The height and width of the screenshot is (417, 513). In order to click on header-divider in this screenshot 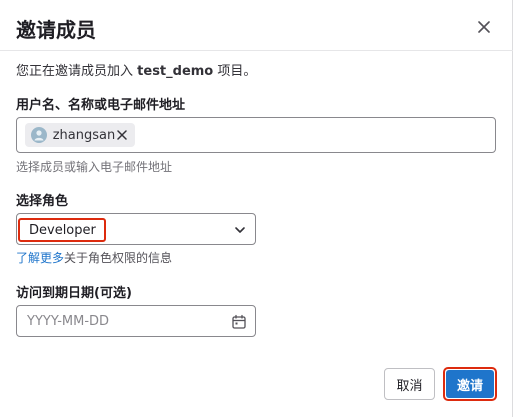, I will do `click(256, 50)`.